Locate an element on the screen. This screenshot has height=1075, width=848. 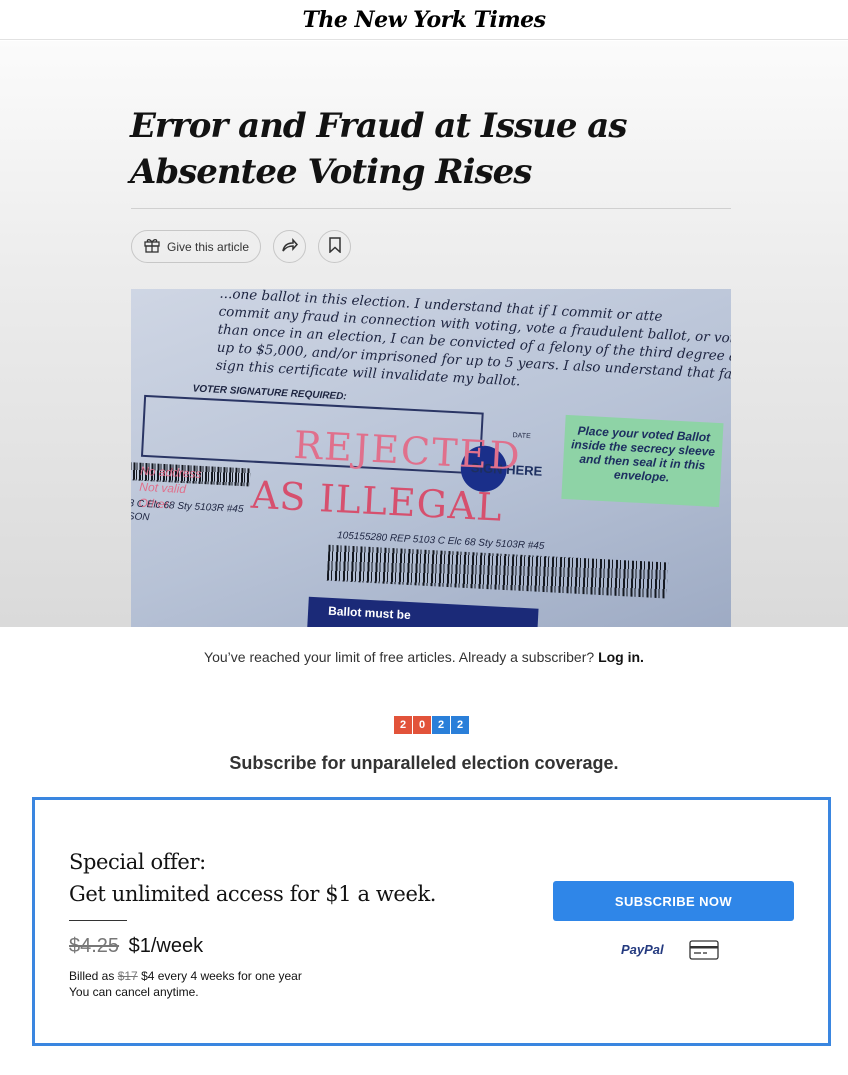
photo-blue-label: Ballot must be is located at coordinates (422, 611).